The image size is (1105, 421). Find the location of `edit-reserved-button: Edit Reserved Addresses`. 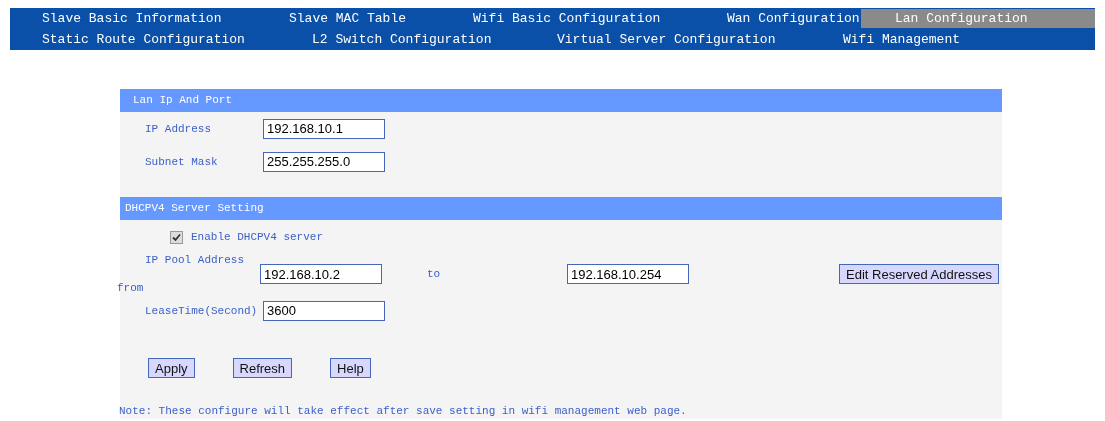

edit-reserved-button: Edit Reserved Addresses is located at coordinates (919, 274).